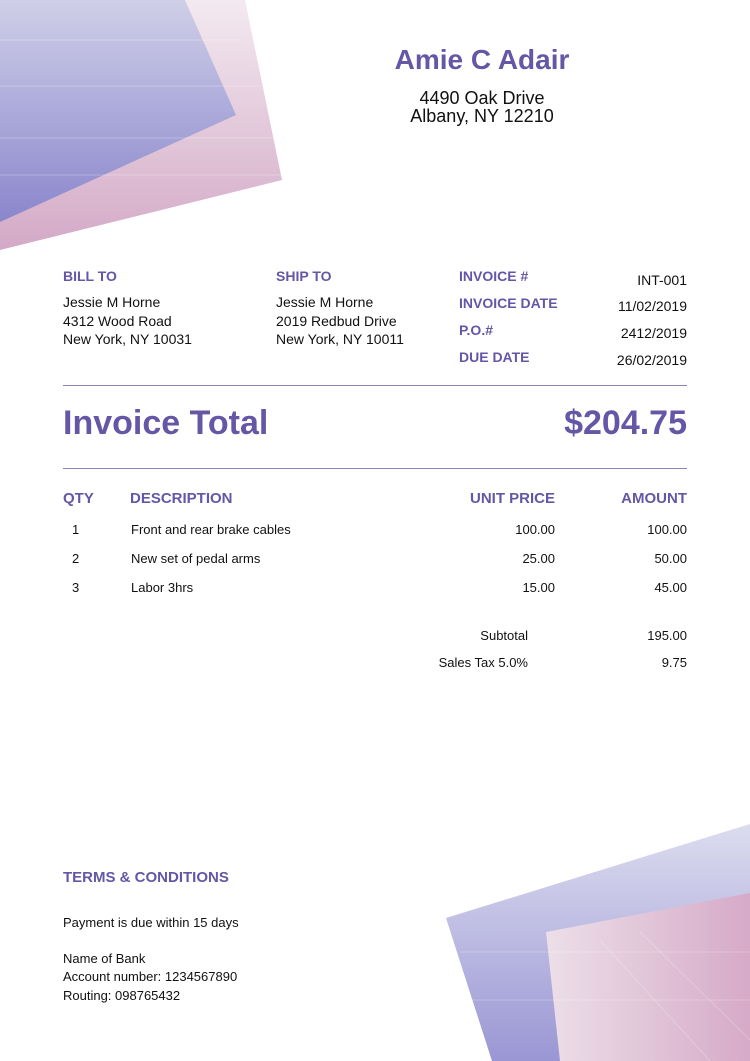 The width and height of the screenshot is (750, 1061). Describe the element at coordinates (667, 529) in the screenshot. I see `row-amount: 100.00` at that location.